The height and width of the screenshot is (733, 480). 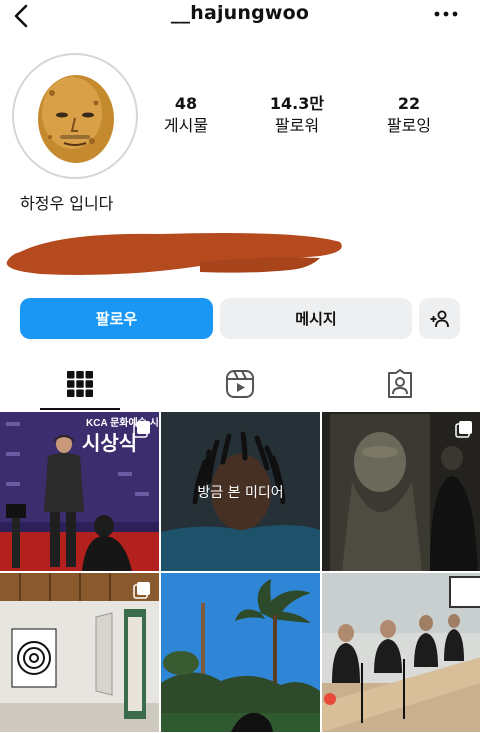 What do you see at coordinates (80, 409) in the screenshot?
I see `active-tab-indicator` at bounding box center [80, 409].